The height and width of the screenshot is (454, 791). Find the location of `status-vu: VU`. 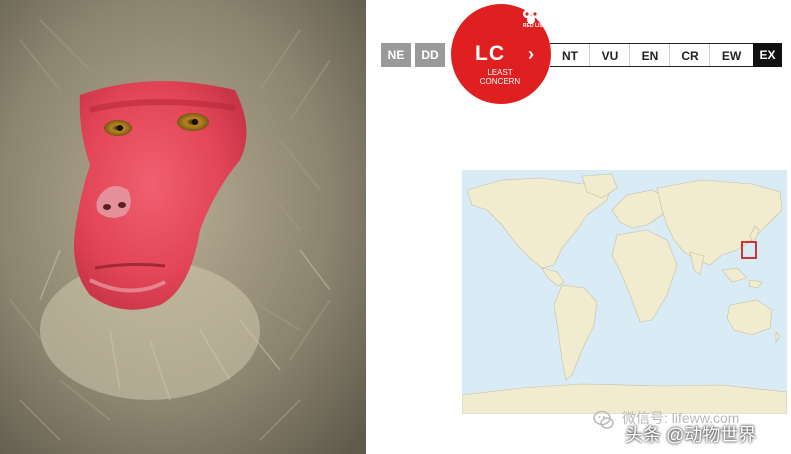

status-vu: VU is located at coordinates (610, 55).